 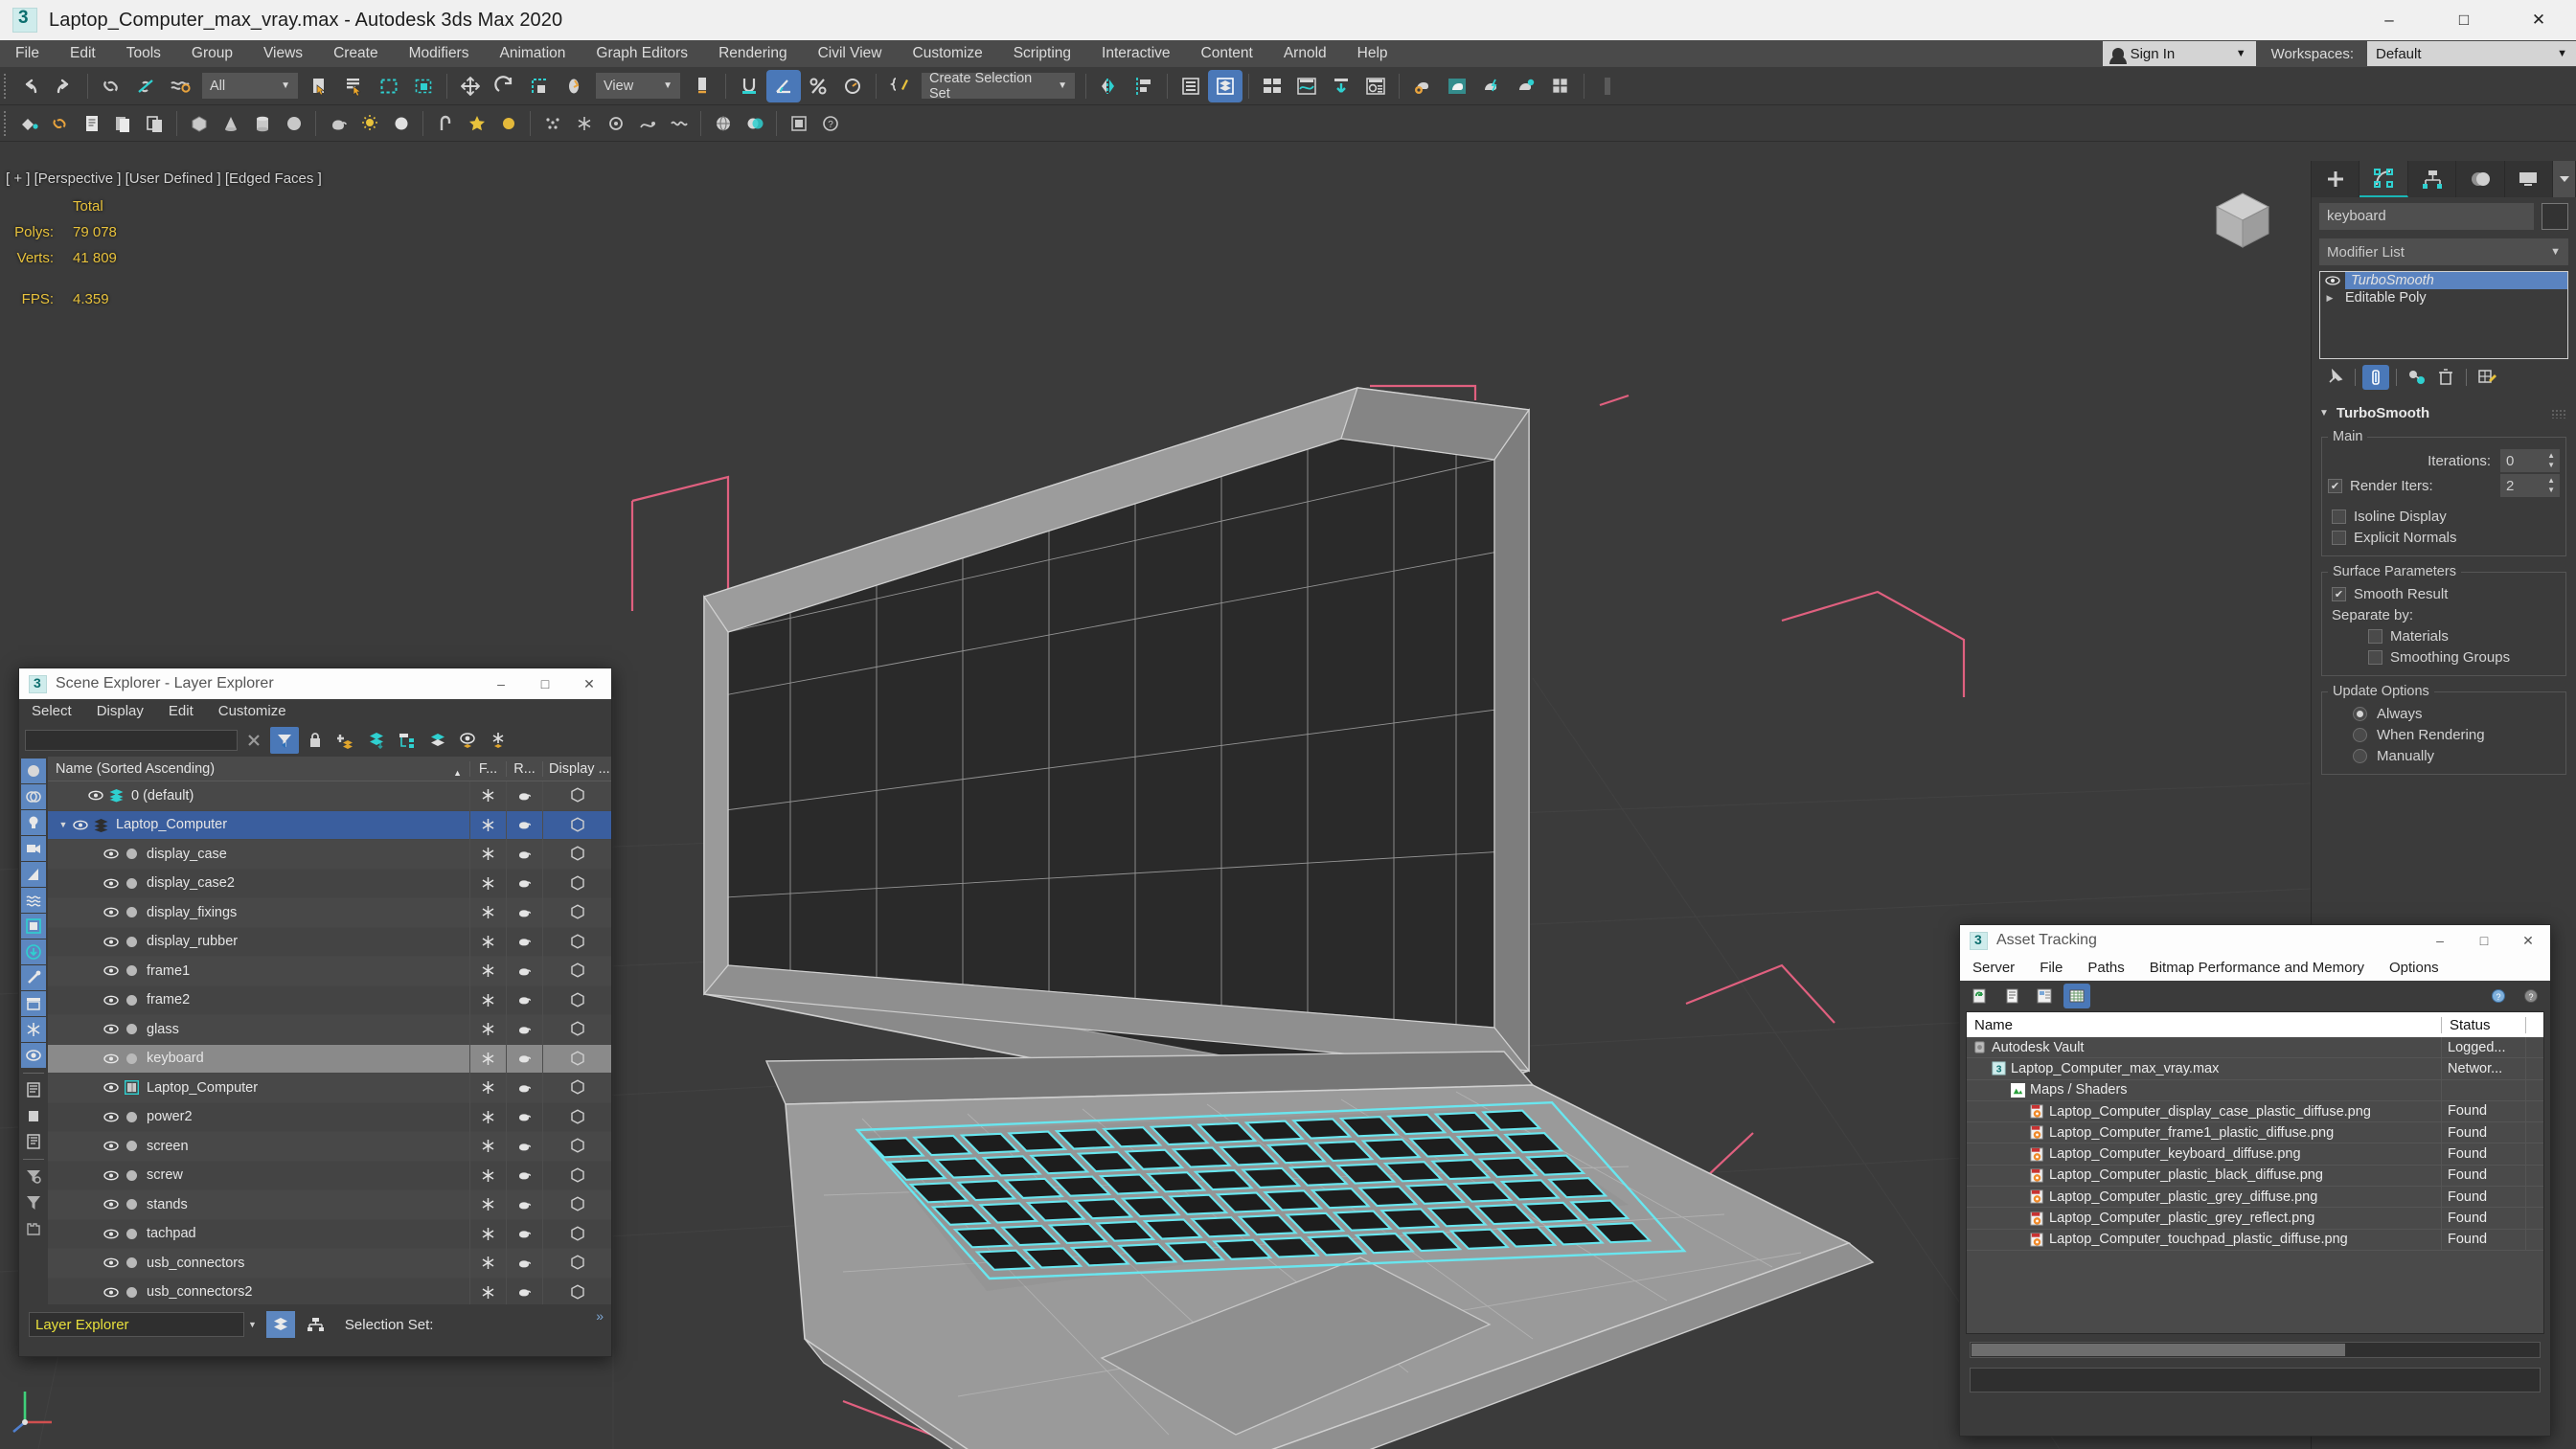 I want to click on sphere-primitive-icon, so click(x=293, y=123).